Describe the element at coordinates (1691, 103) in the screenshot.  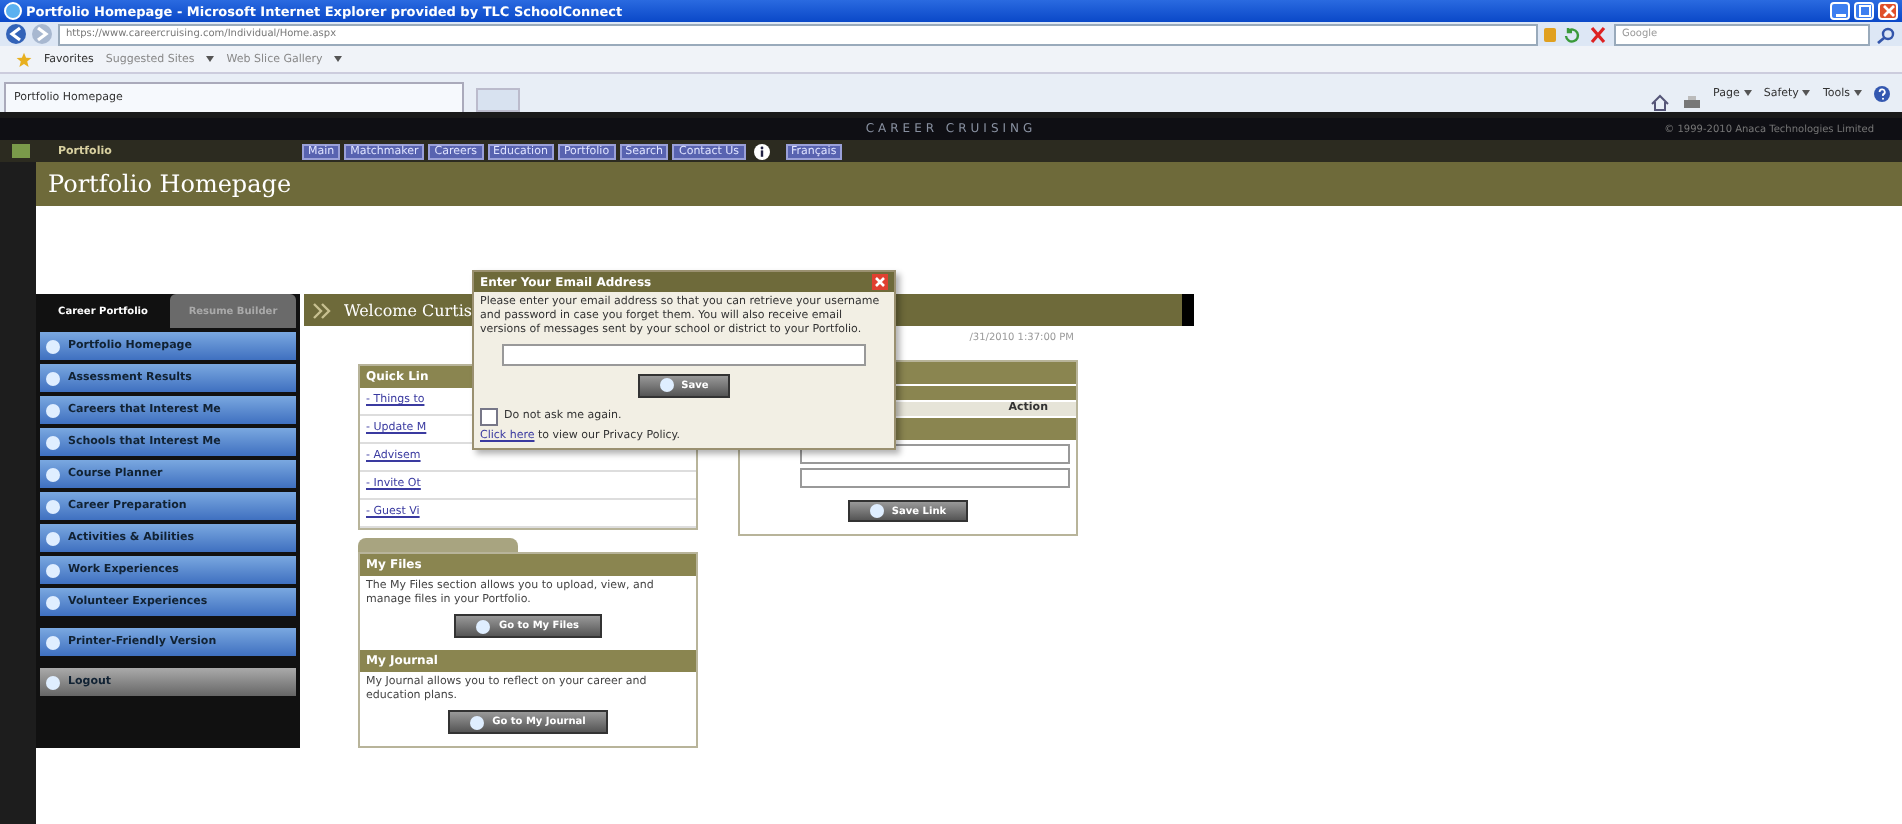
I see `printer-icon` at that location.